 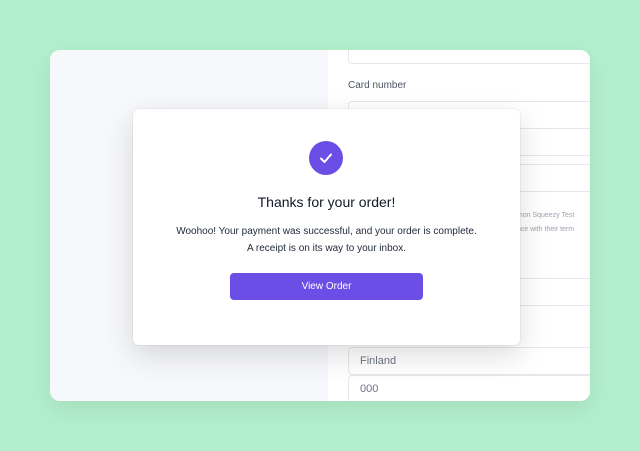 What do you see at coordinates (377, 85) in the screenshot?
I see `card-number-label: Card number` at bounding box center [377, 85].